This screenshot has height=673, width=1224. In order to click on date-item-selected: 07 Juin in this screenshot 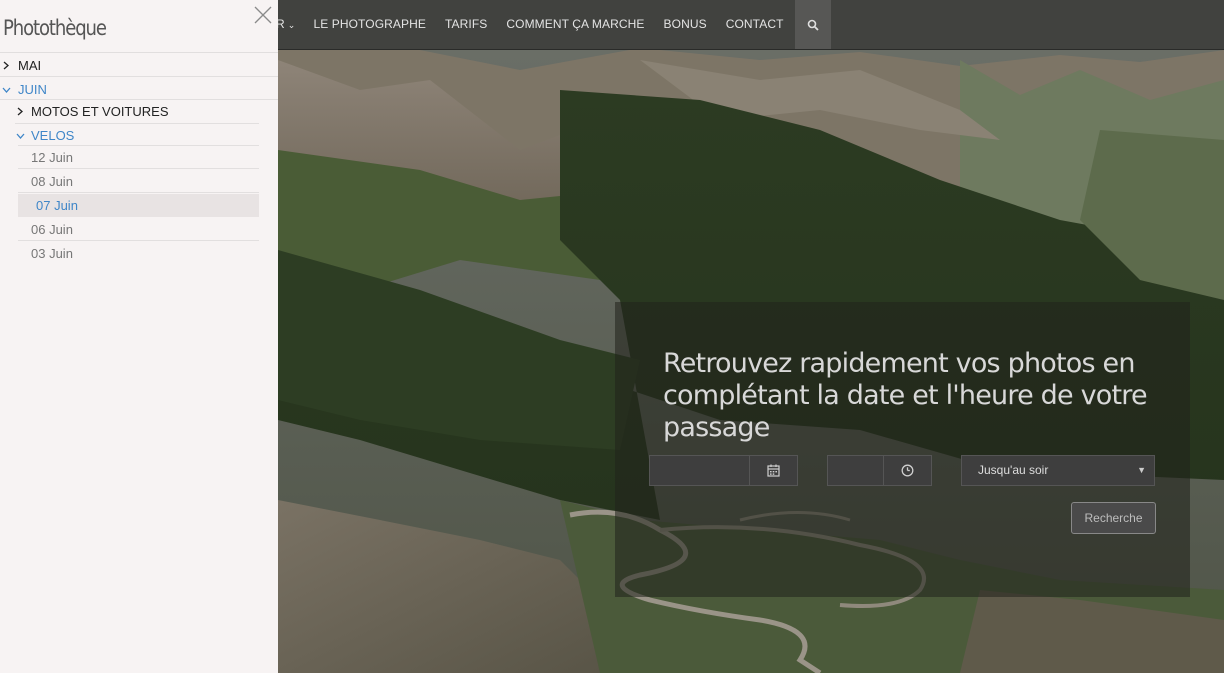, I will do `click(138, 205)`.